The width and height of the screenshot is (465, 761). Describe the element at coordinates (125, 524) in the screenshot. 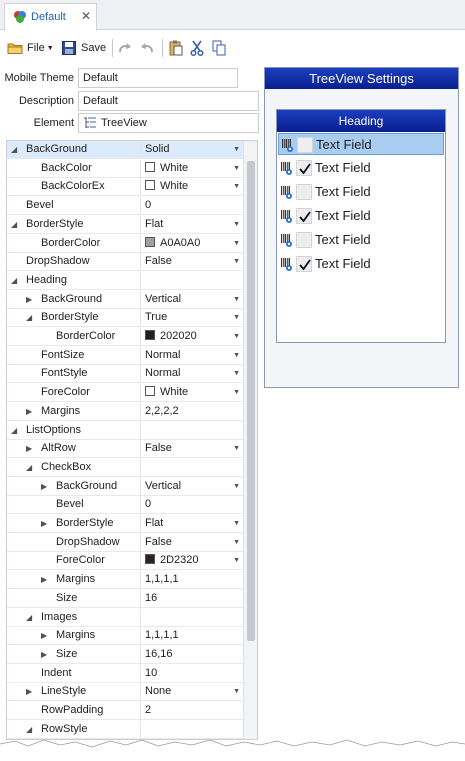

I see `property-row: ▶ BorderStyle Flat ▼` at that location.